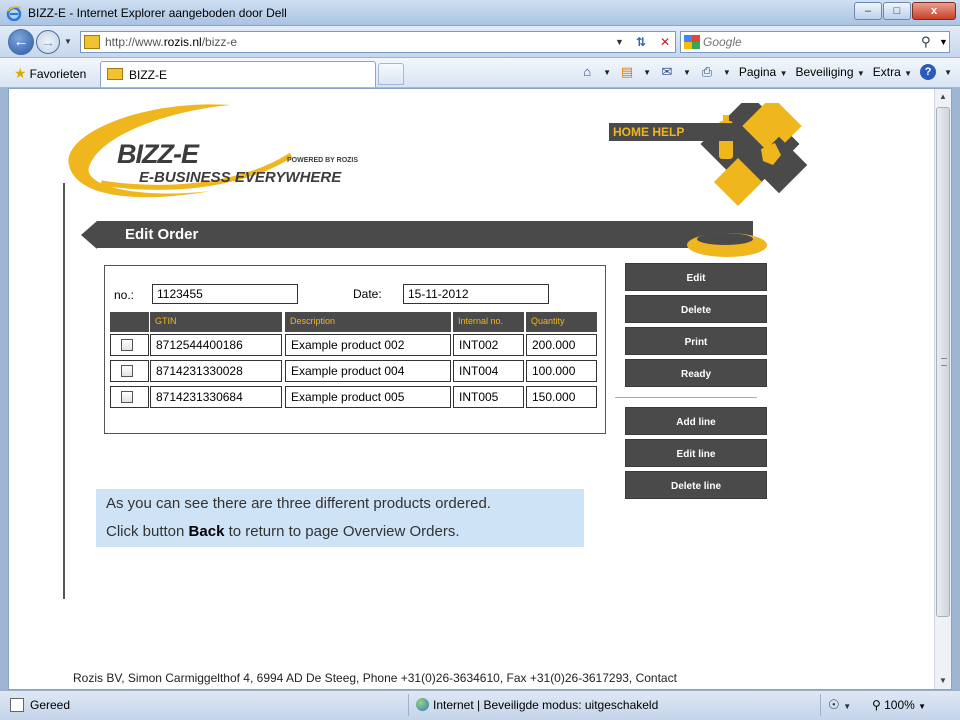 This screenshot has height=720, width=960. I want to click on table-row-quantity: 200.000, so click(561, 345).